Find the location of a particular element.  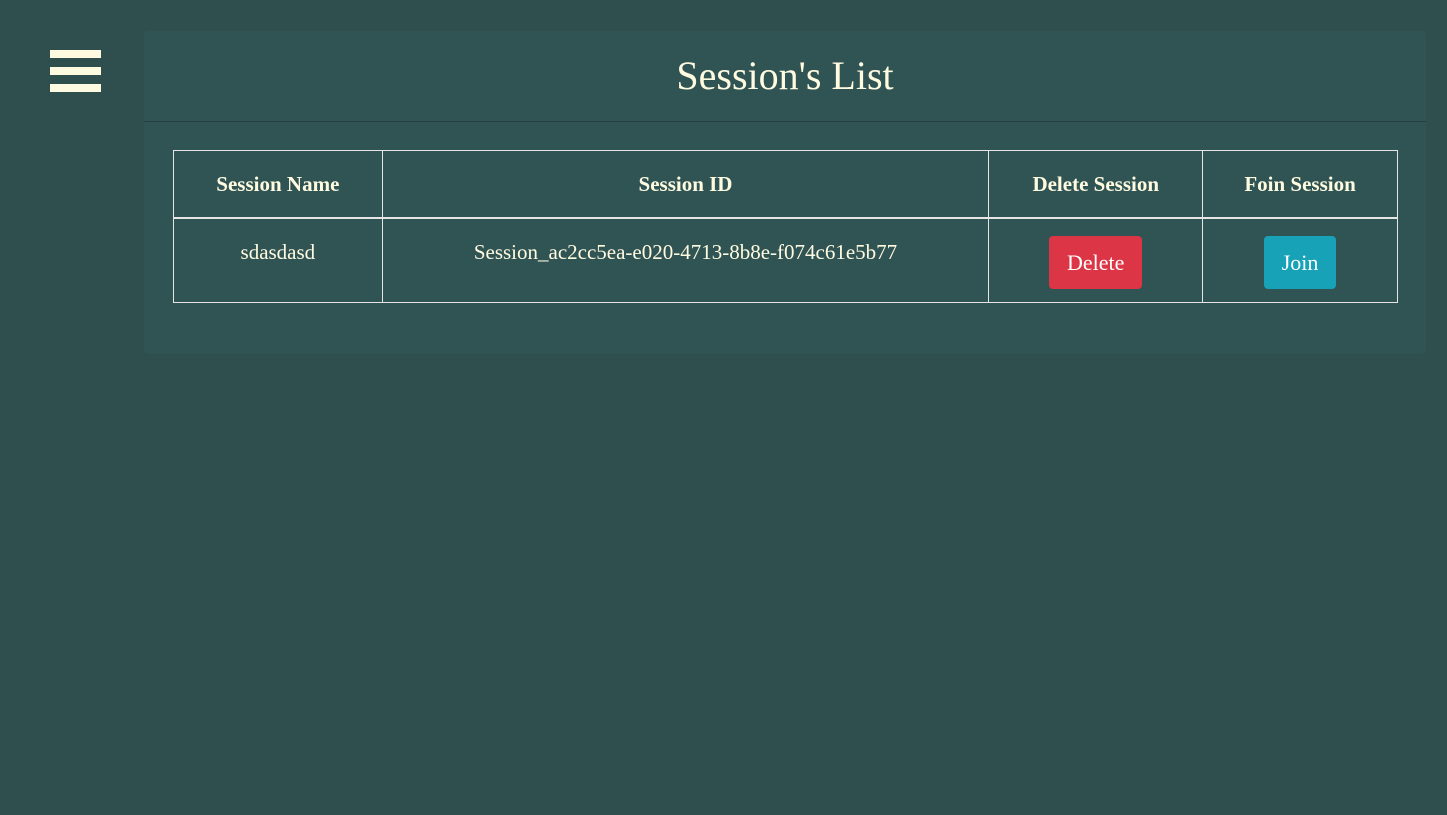

delete-cell: Delete is located at coordinates (1096, 260).